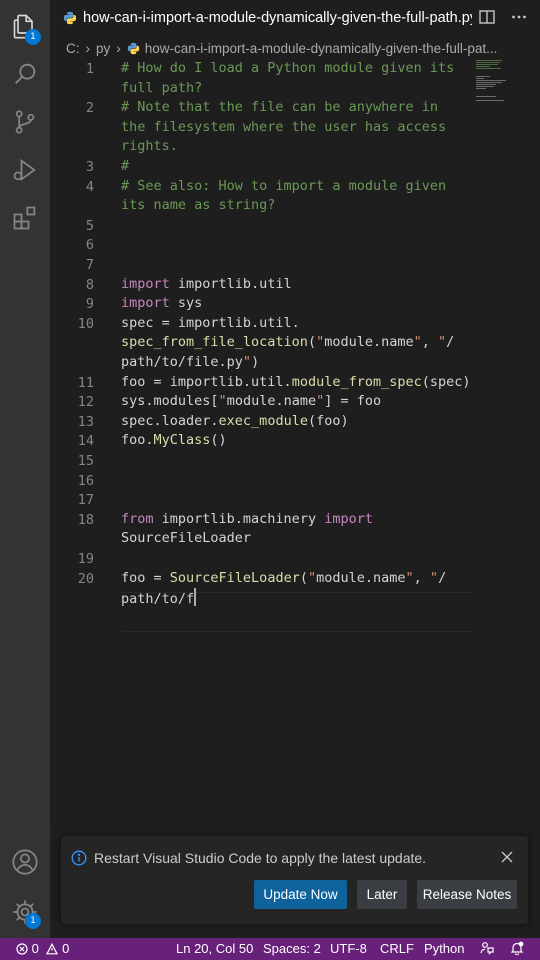 Image resolution: width=540 pixels, height=960 pixels. Describe the element at coordinates (295, 441) in the screenshot. I see `code-line: 14 foo.MyClass()` at that location.